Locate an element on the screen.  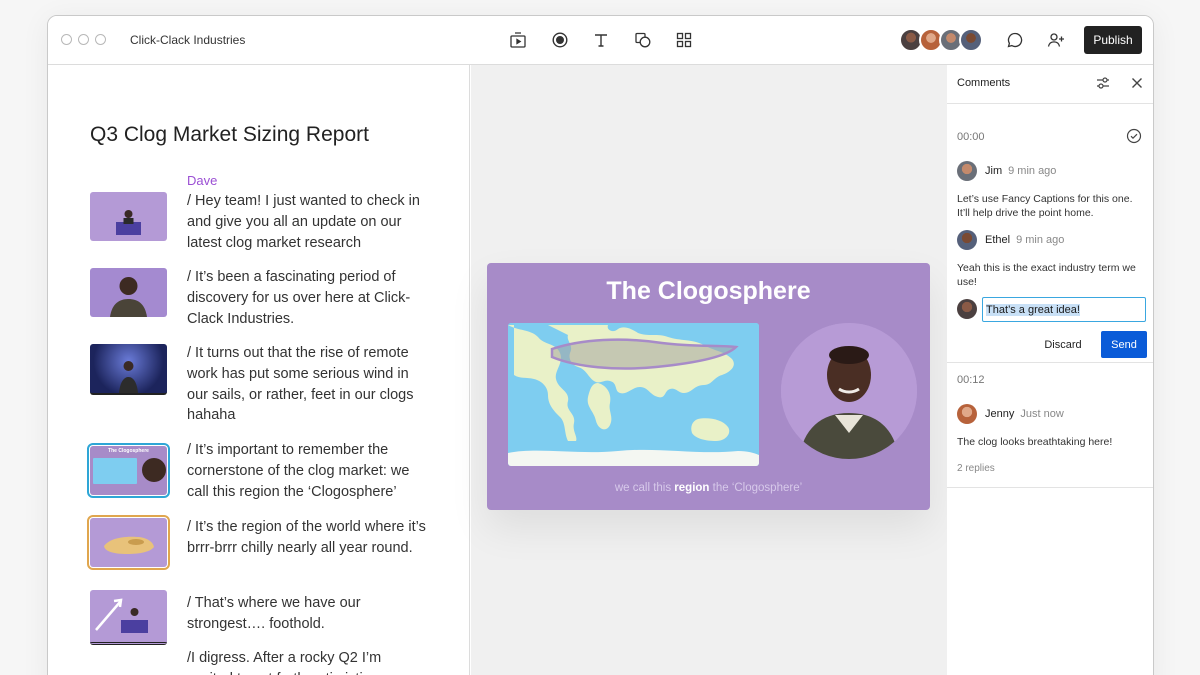
comment-author: Jim 9 min ago is located at coordinates (1020, 171).